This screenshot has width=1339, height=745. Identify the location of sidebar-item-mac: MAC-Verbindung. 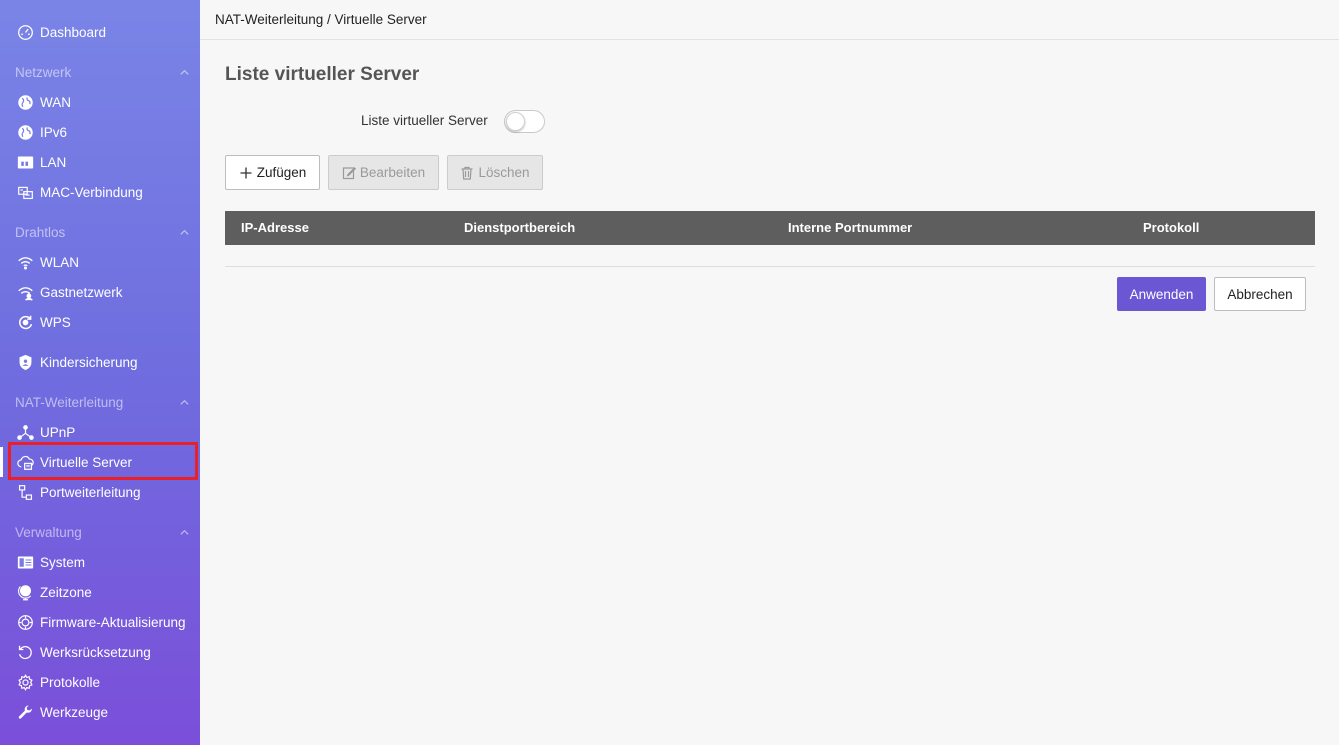
(100, 192).